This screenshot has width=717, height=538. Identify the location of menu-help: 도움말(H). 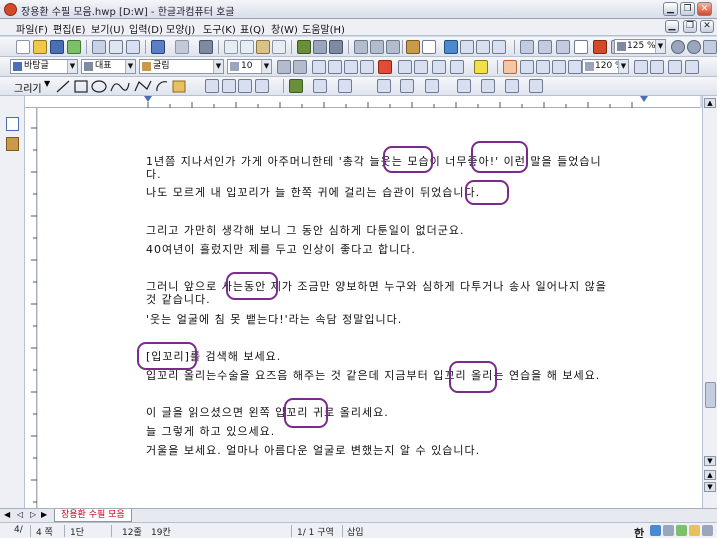
(323, 28).